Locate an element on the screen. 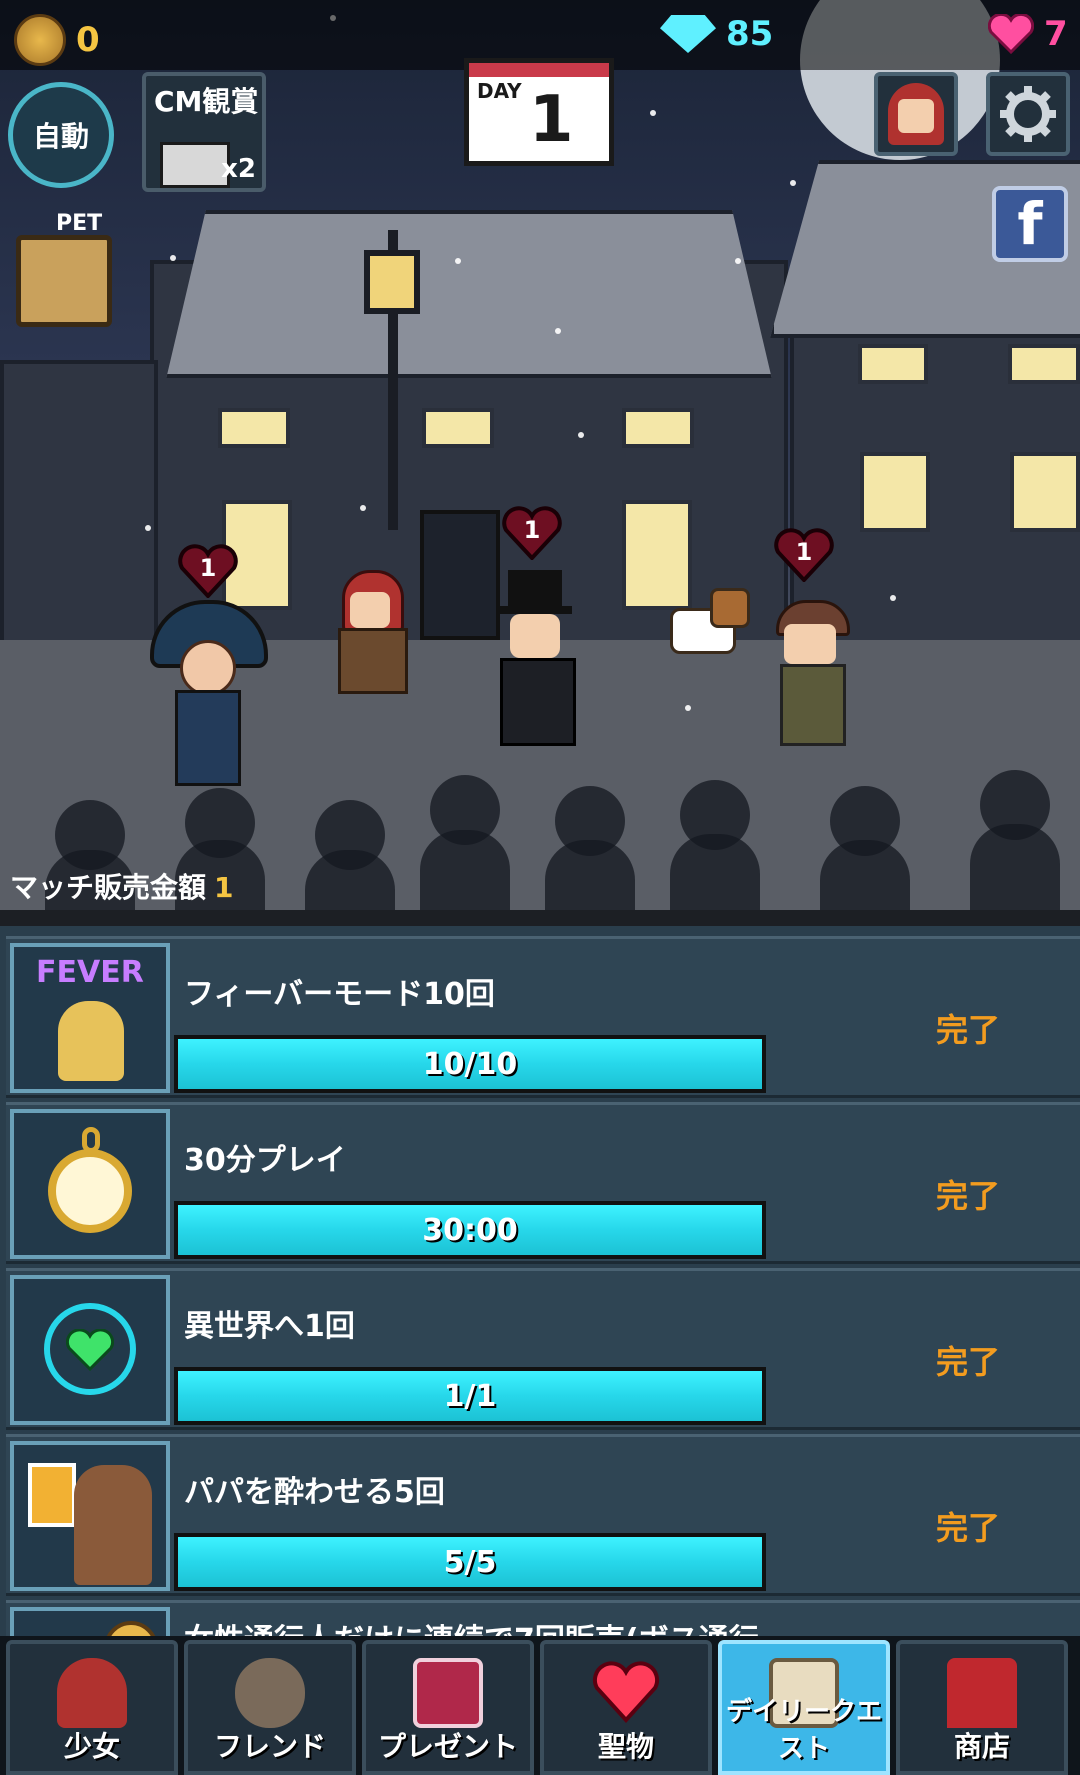 The width and height of the screenshot is (1080, 1775). nav-holy-item: 聖物 is located at coordinates (626, 1707).